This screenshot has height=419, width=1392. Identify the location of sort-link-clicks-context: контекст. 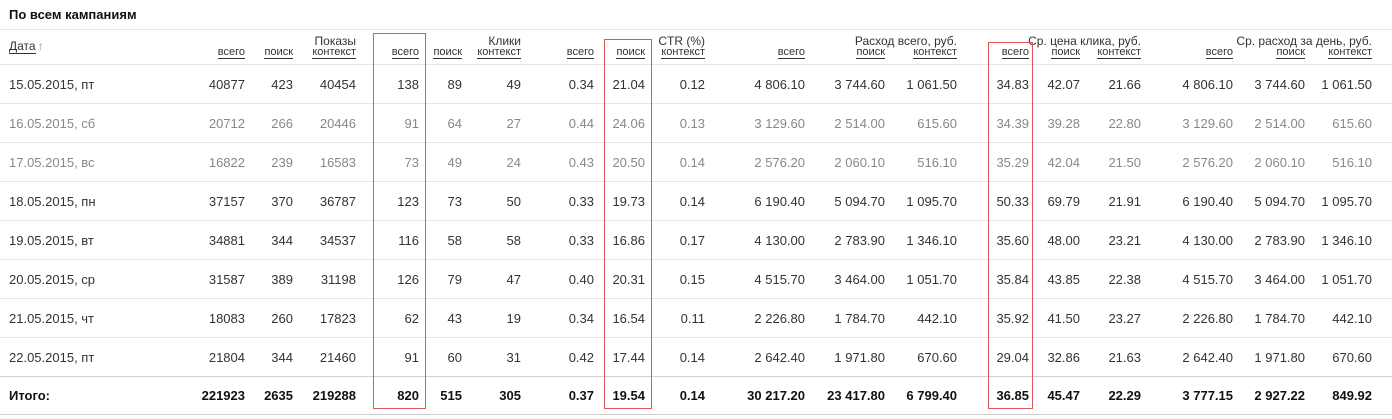
(499, 52).